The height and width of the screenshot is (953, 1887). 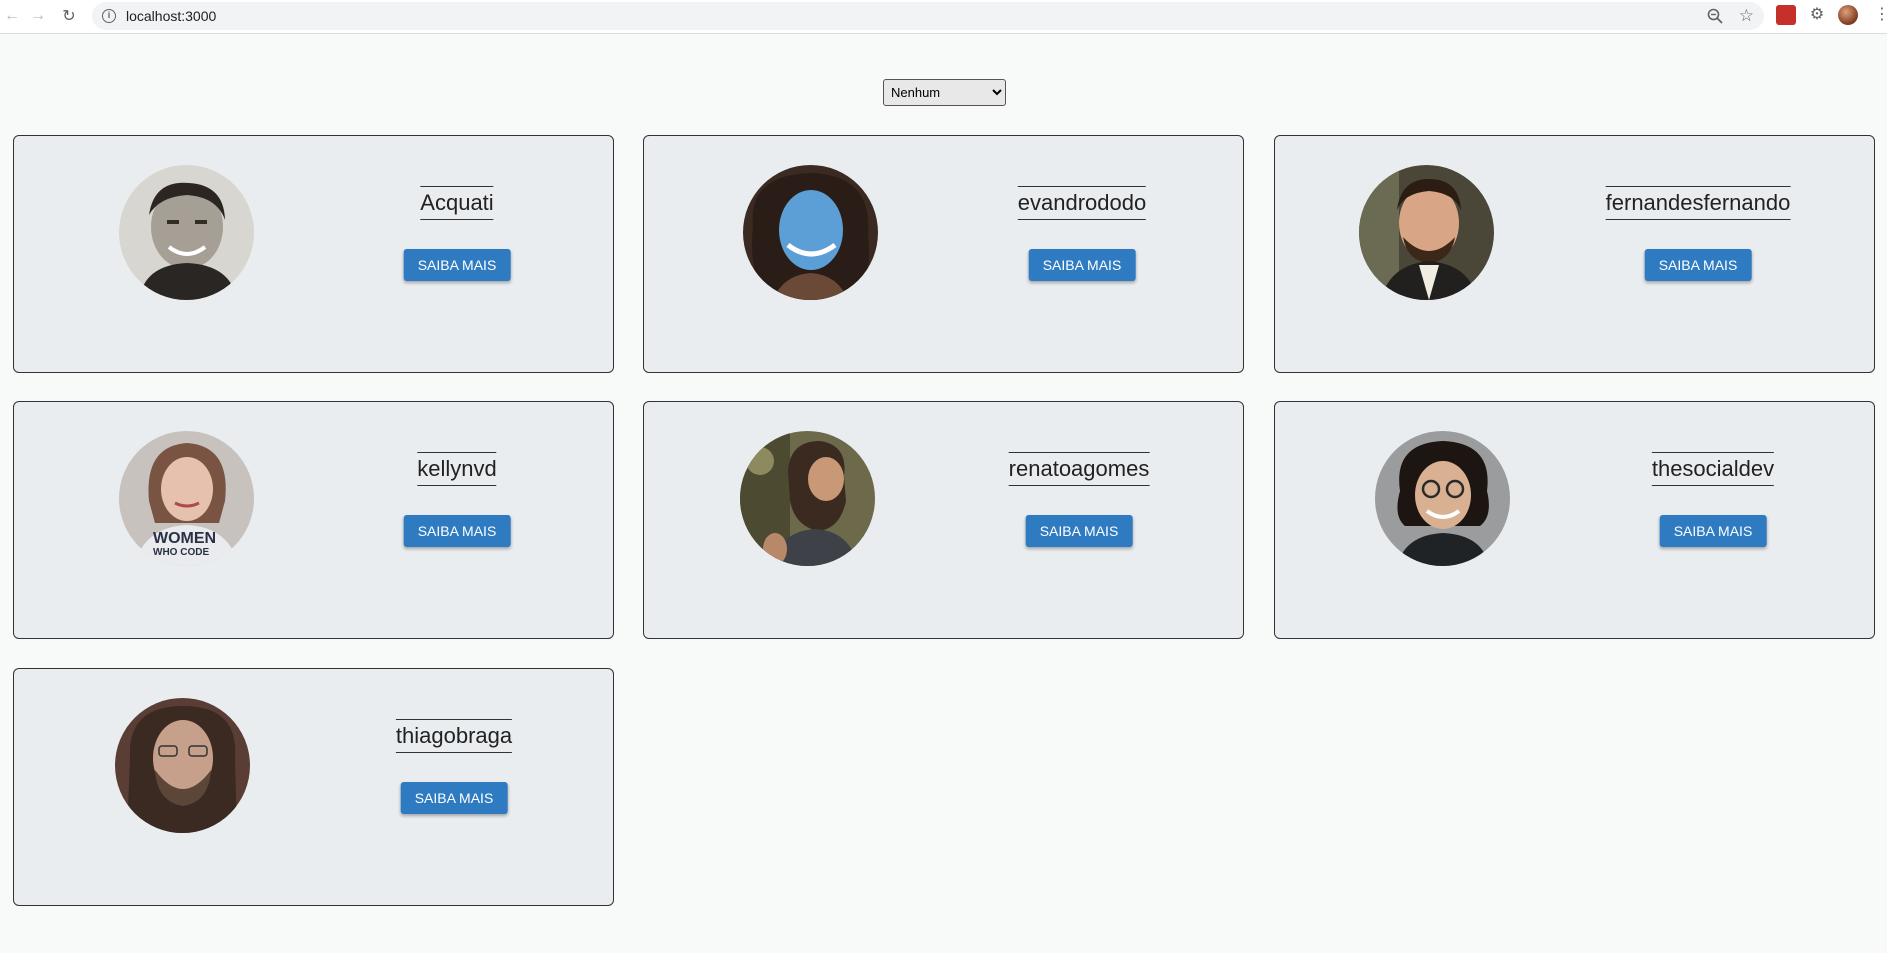 What do you see at coordinates (1082, 203) in the screenshot?
I see `username: evandrododo` at bounding box center [1082, 203].